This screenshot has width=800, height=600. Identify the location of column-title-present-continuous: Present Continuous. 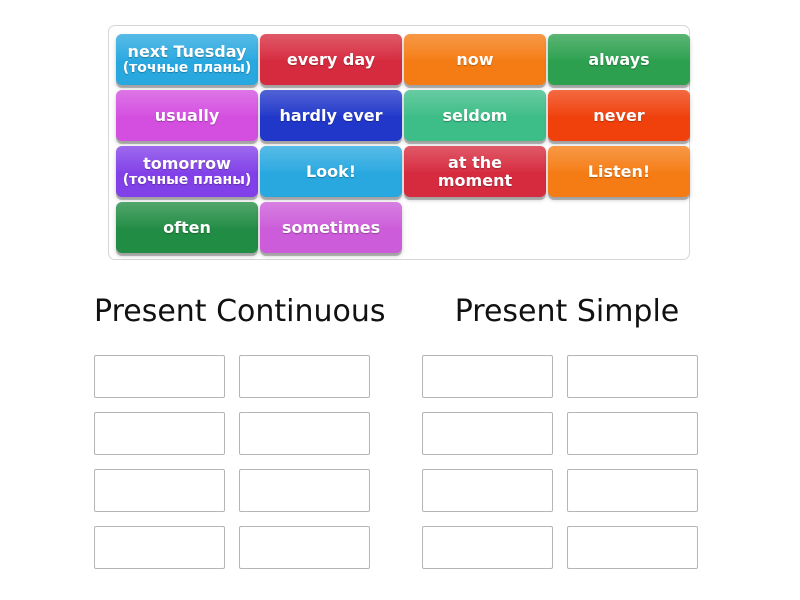
(240, 311).